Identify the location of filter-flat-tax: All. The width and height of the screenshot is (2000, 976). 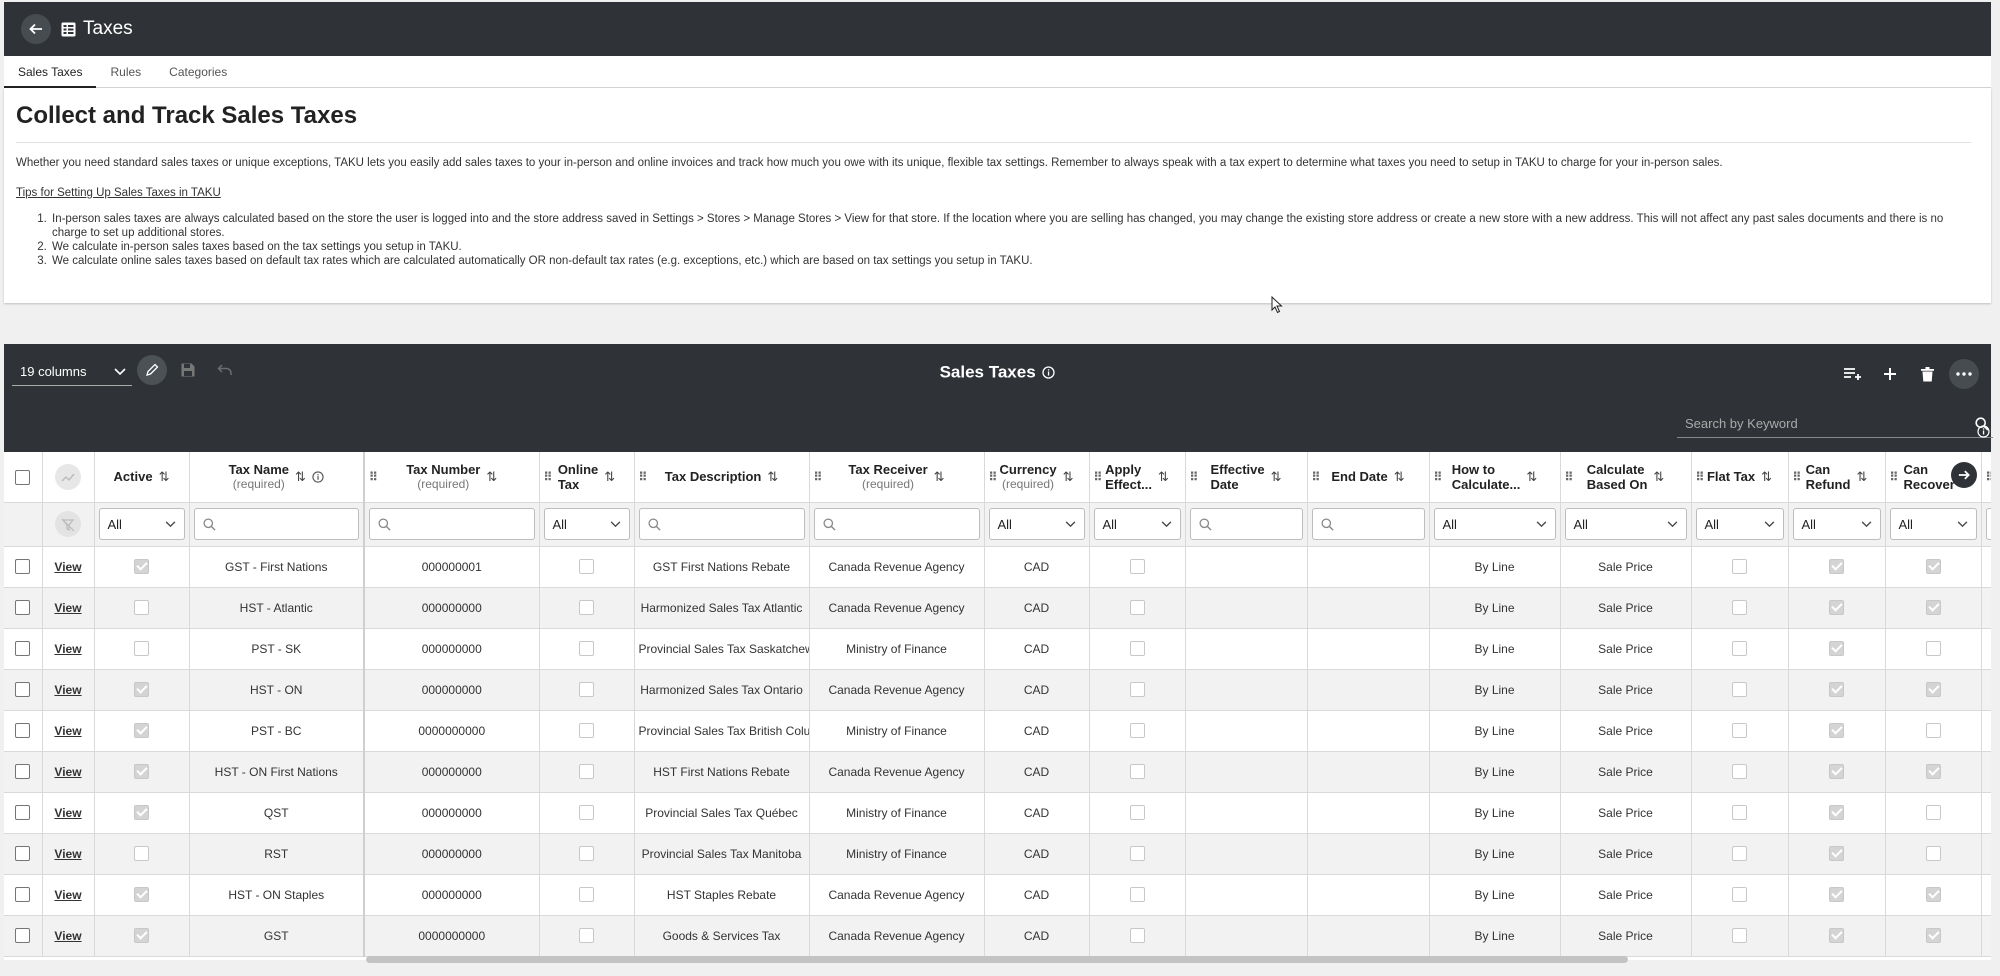
(1740, 524).